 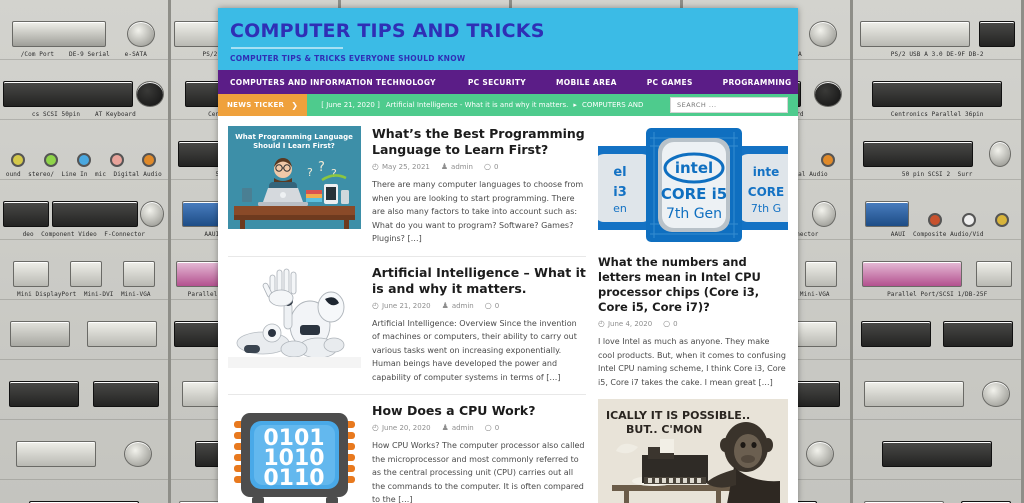 What do you see at coordinates (694, 194) in the screenshot?
I see `svg-text: CORE i5` at bounding box center [694, 194].